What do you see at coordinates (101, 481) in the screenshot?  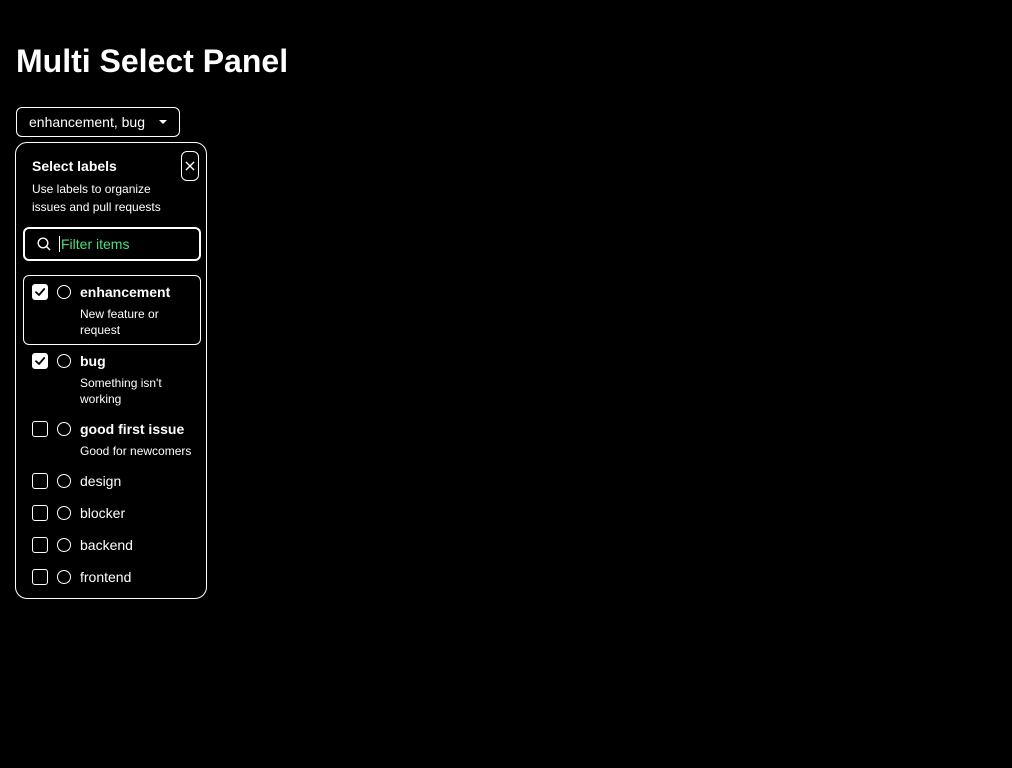 I see `option-label: design` at bounding box center [101, 481].